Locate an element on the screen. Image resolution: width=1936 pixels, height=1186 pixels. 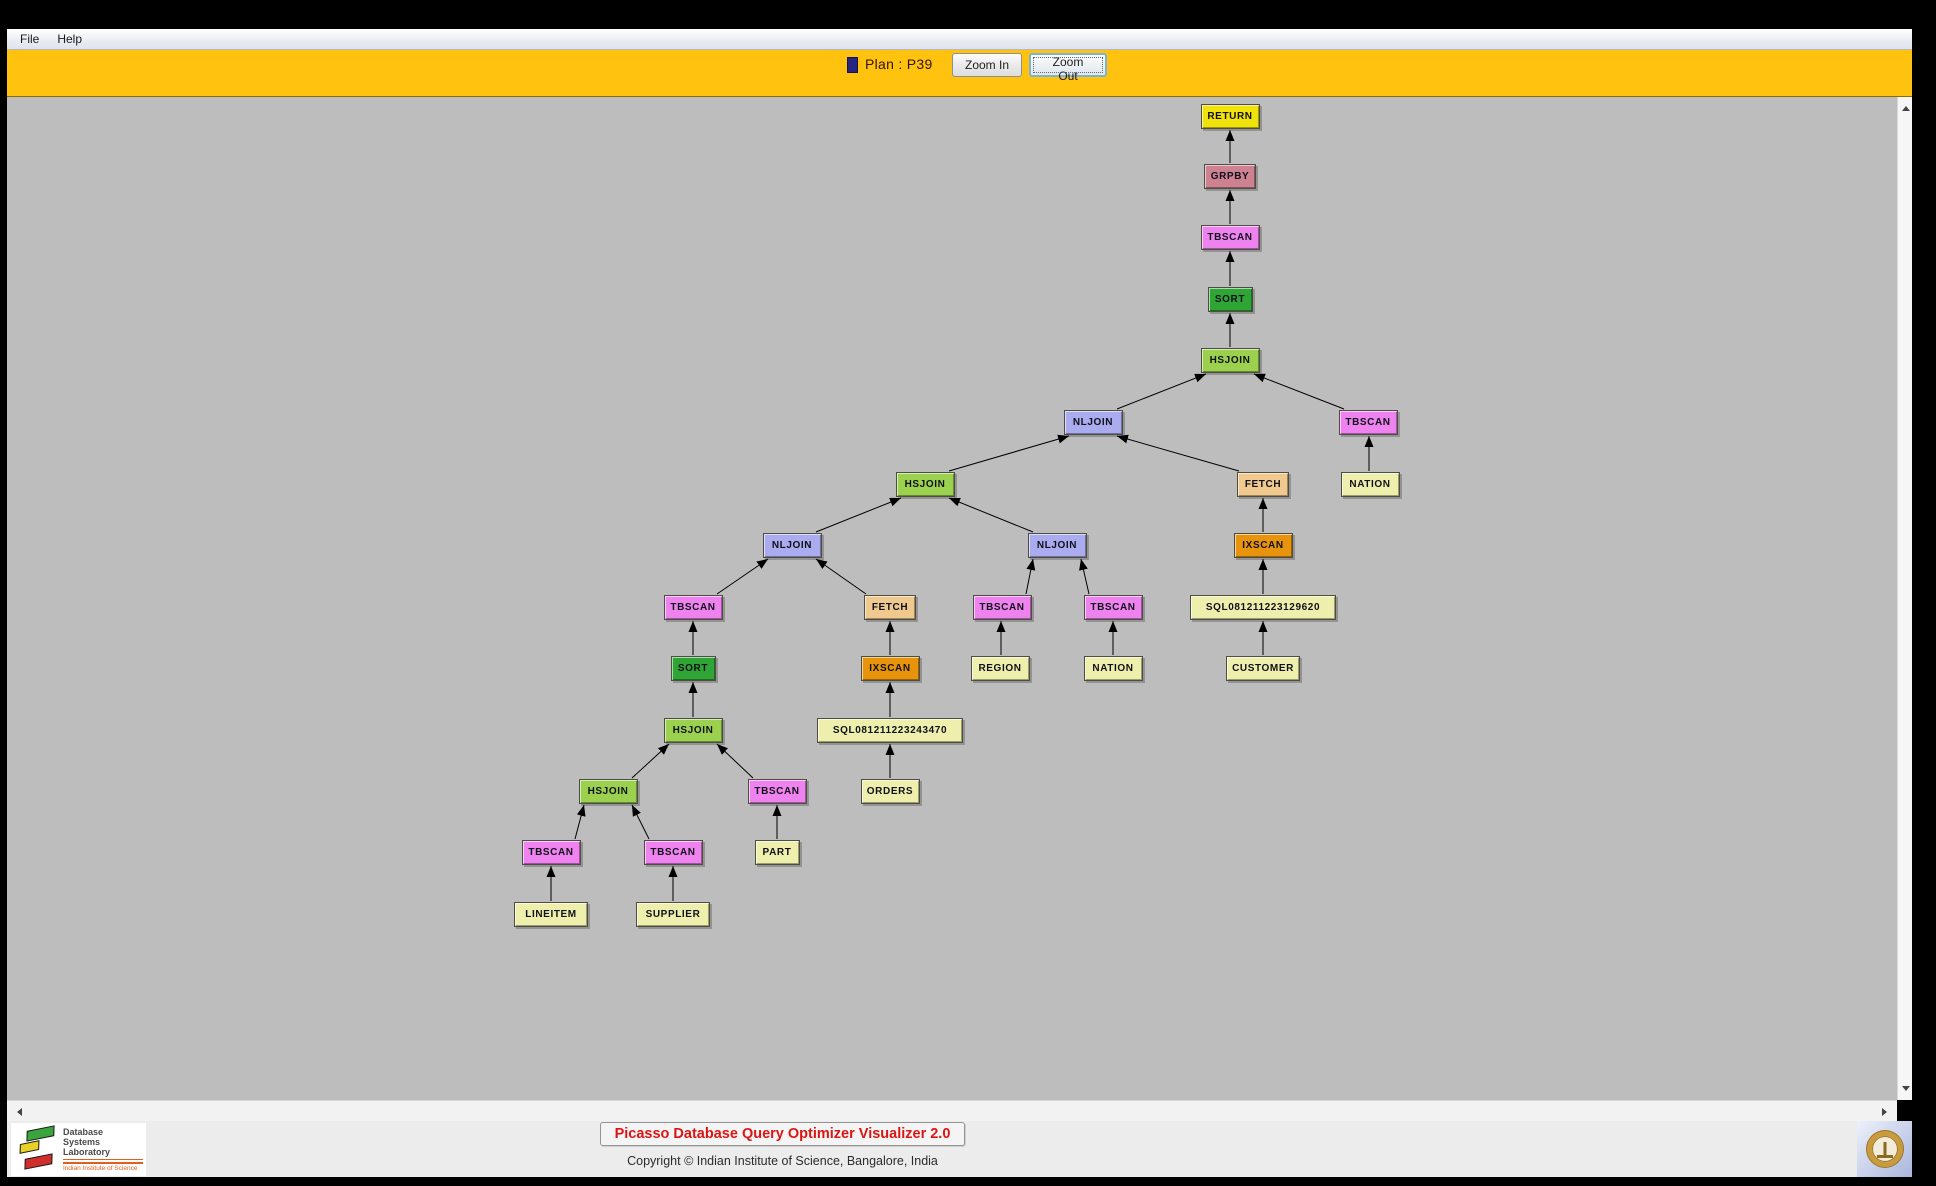
iisc-emblem-ring is located at coordinates (1884, 1149).